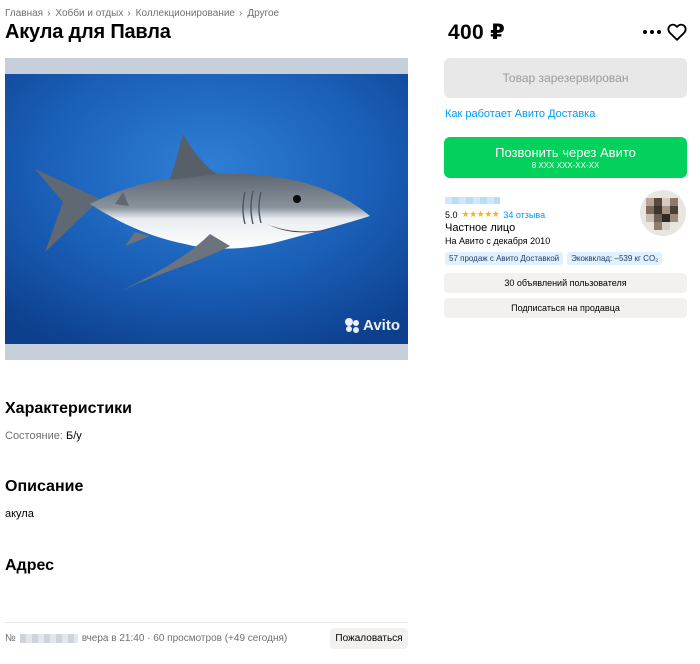 This screenshot has width=700, height=664. Describe the element at coordinates (74, 436) in the screenshot. I see `param-value: Б/у` at that location.